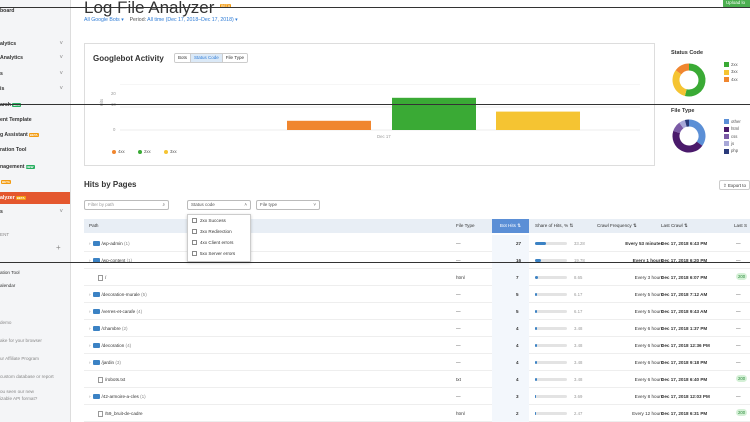 Image resolution: width=750 pixels, height=422 pixels. What do you see at coordinates (219, 253) in the screenshot?
I see `status-option-3: 5xx Server errors` at bounding box center [219, 253].